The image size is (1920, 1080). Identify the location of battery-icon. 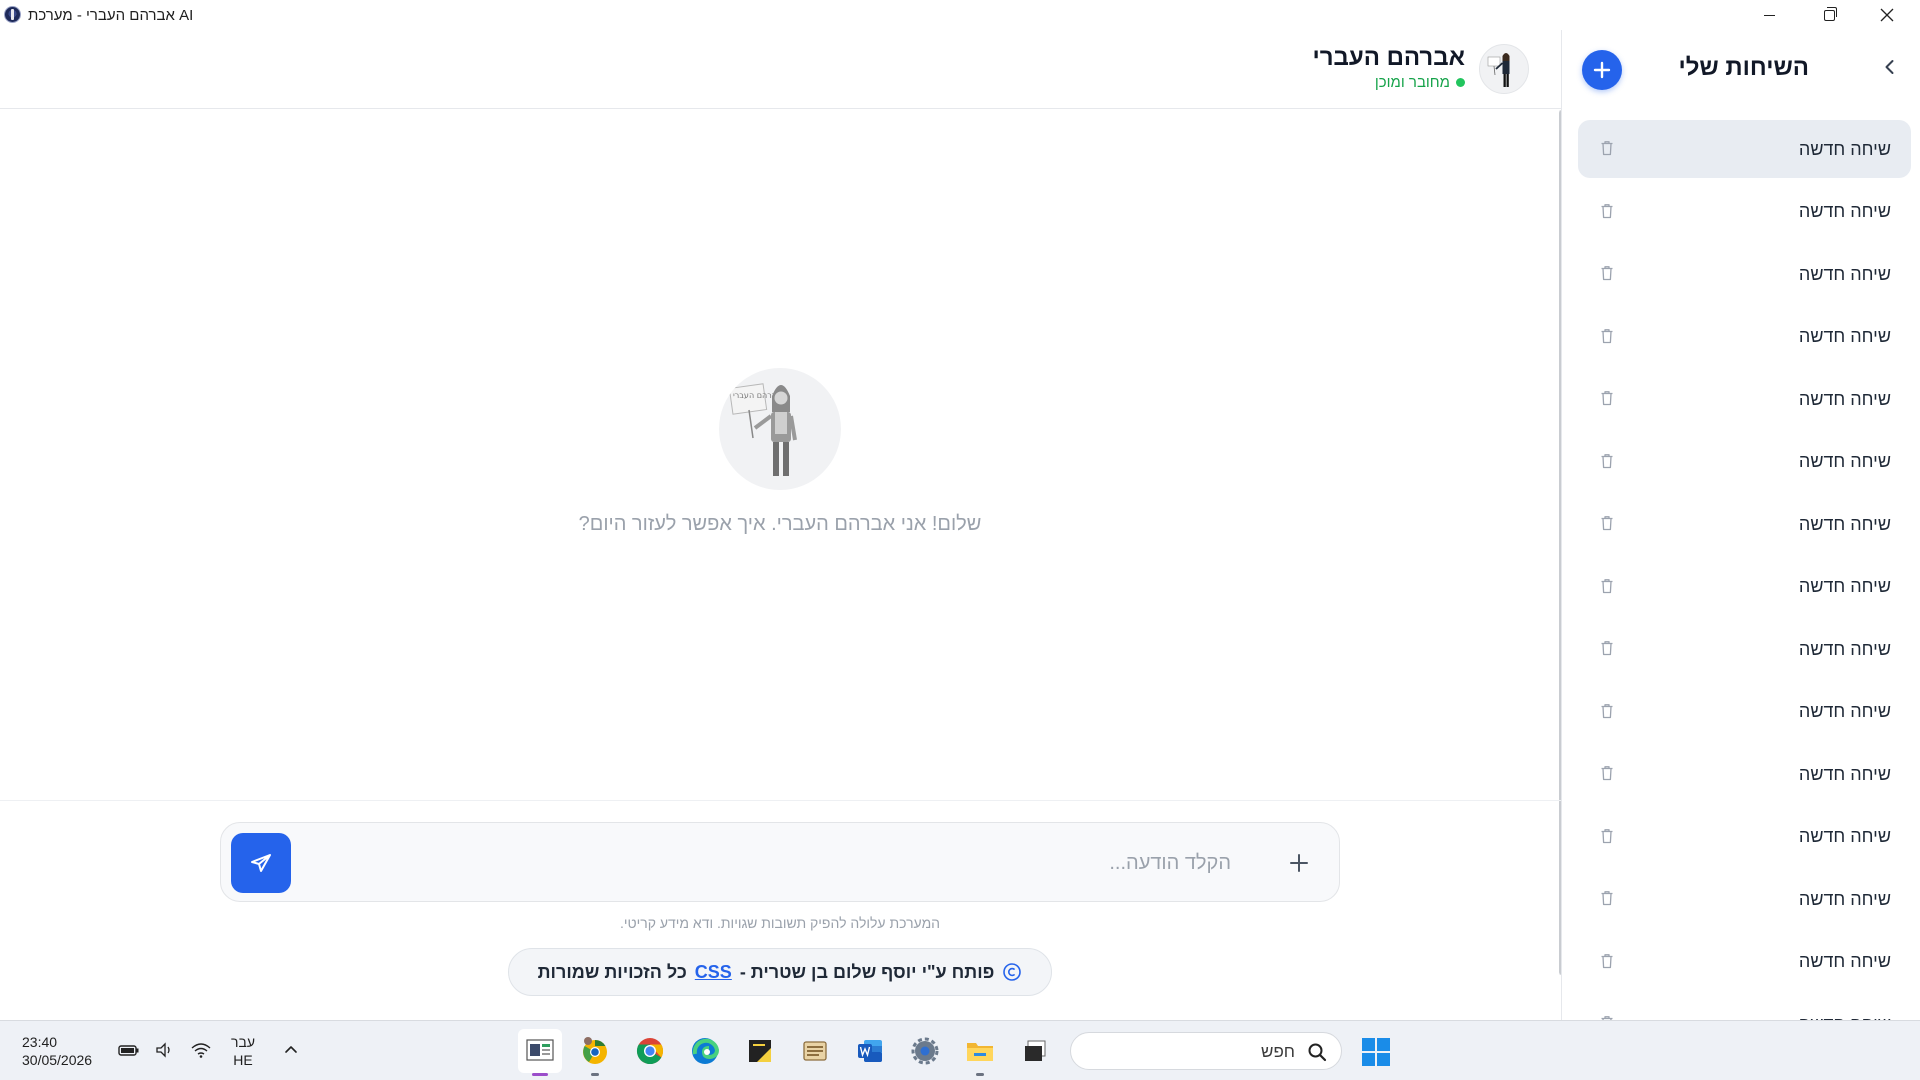
(128, 1050).